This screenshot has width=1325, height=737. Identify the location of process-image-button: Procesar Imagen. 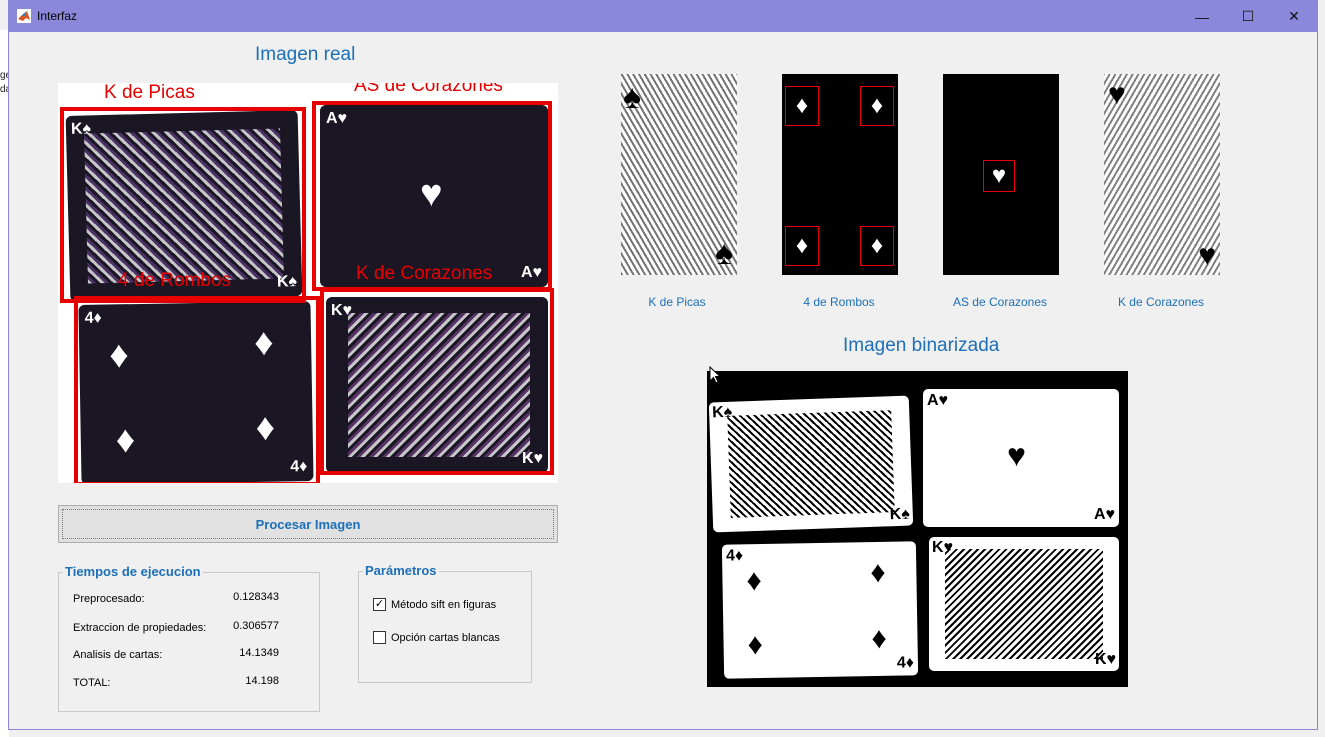
(308, 524).